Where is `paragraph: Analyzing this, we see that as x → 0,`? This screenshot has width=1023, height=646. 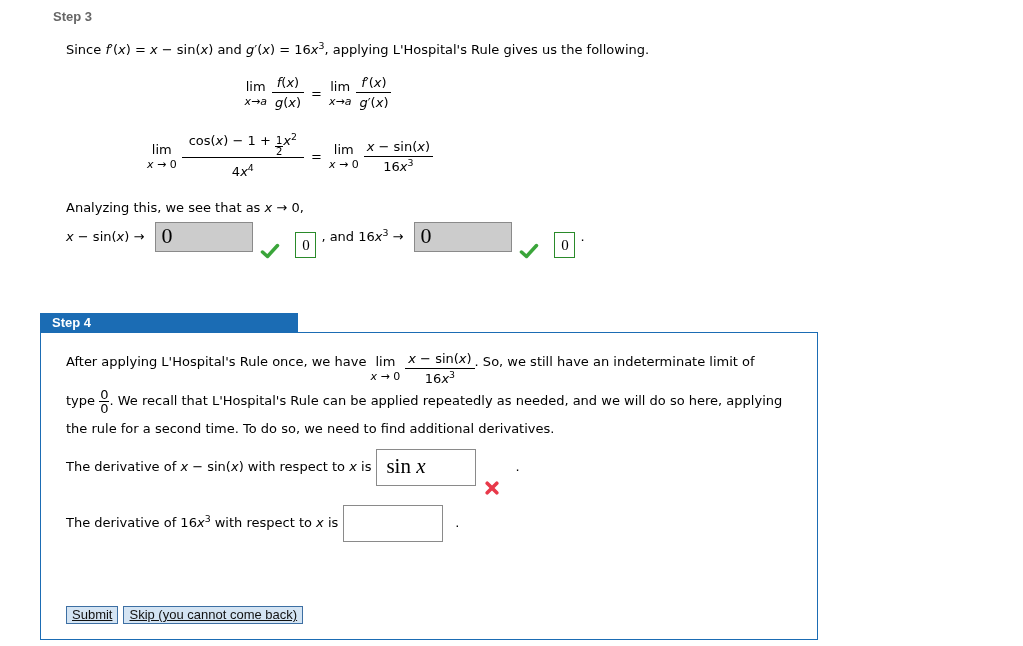
paragraph: Analyzing this, we see that as x → 0, is located at coordinates (185, 208).